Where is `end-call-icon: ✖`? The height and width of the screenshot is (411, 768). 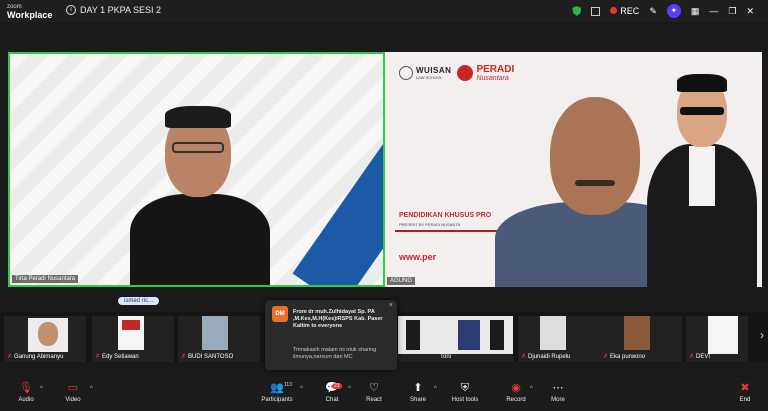 end-call-icon: ✖ is located at coordinates (745, 388).